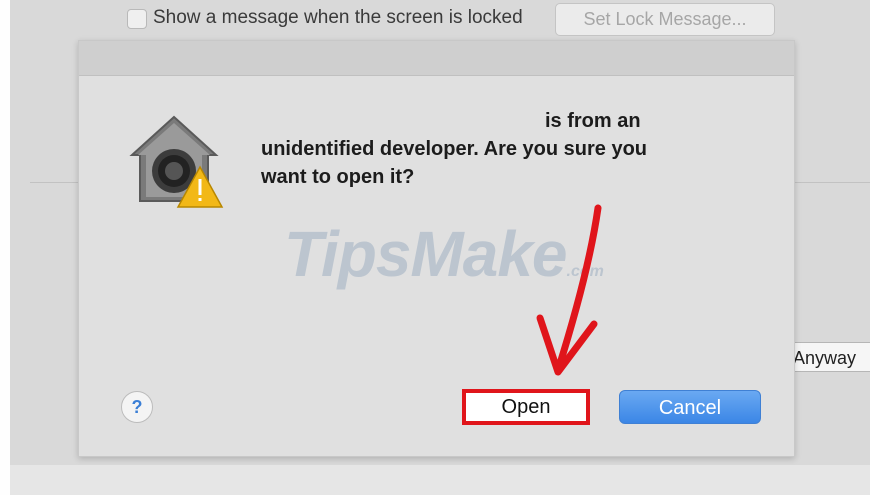 The image size is (870, 495). I want to click on red-arrow-annotation, so click(569, 290).